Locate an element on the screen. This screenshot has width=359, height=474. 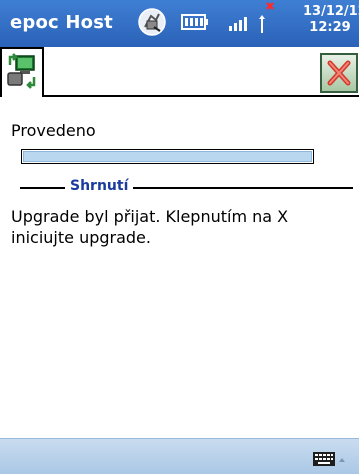
section-divider-right is located at coordinates (243, 188).